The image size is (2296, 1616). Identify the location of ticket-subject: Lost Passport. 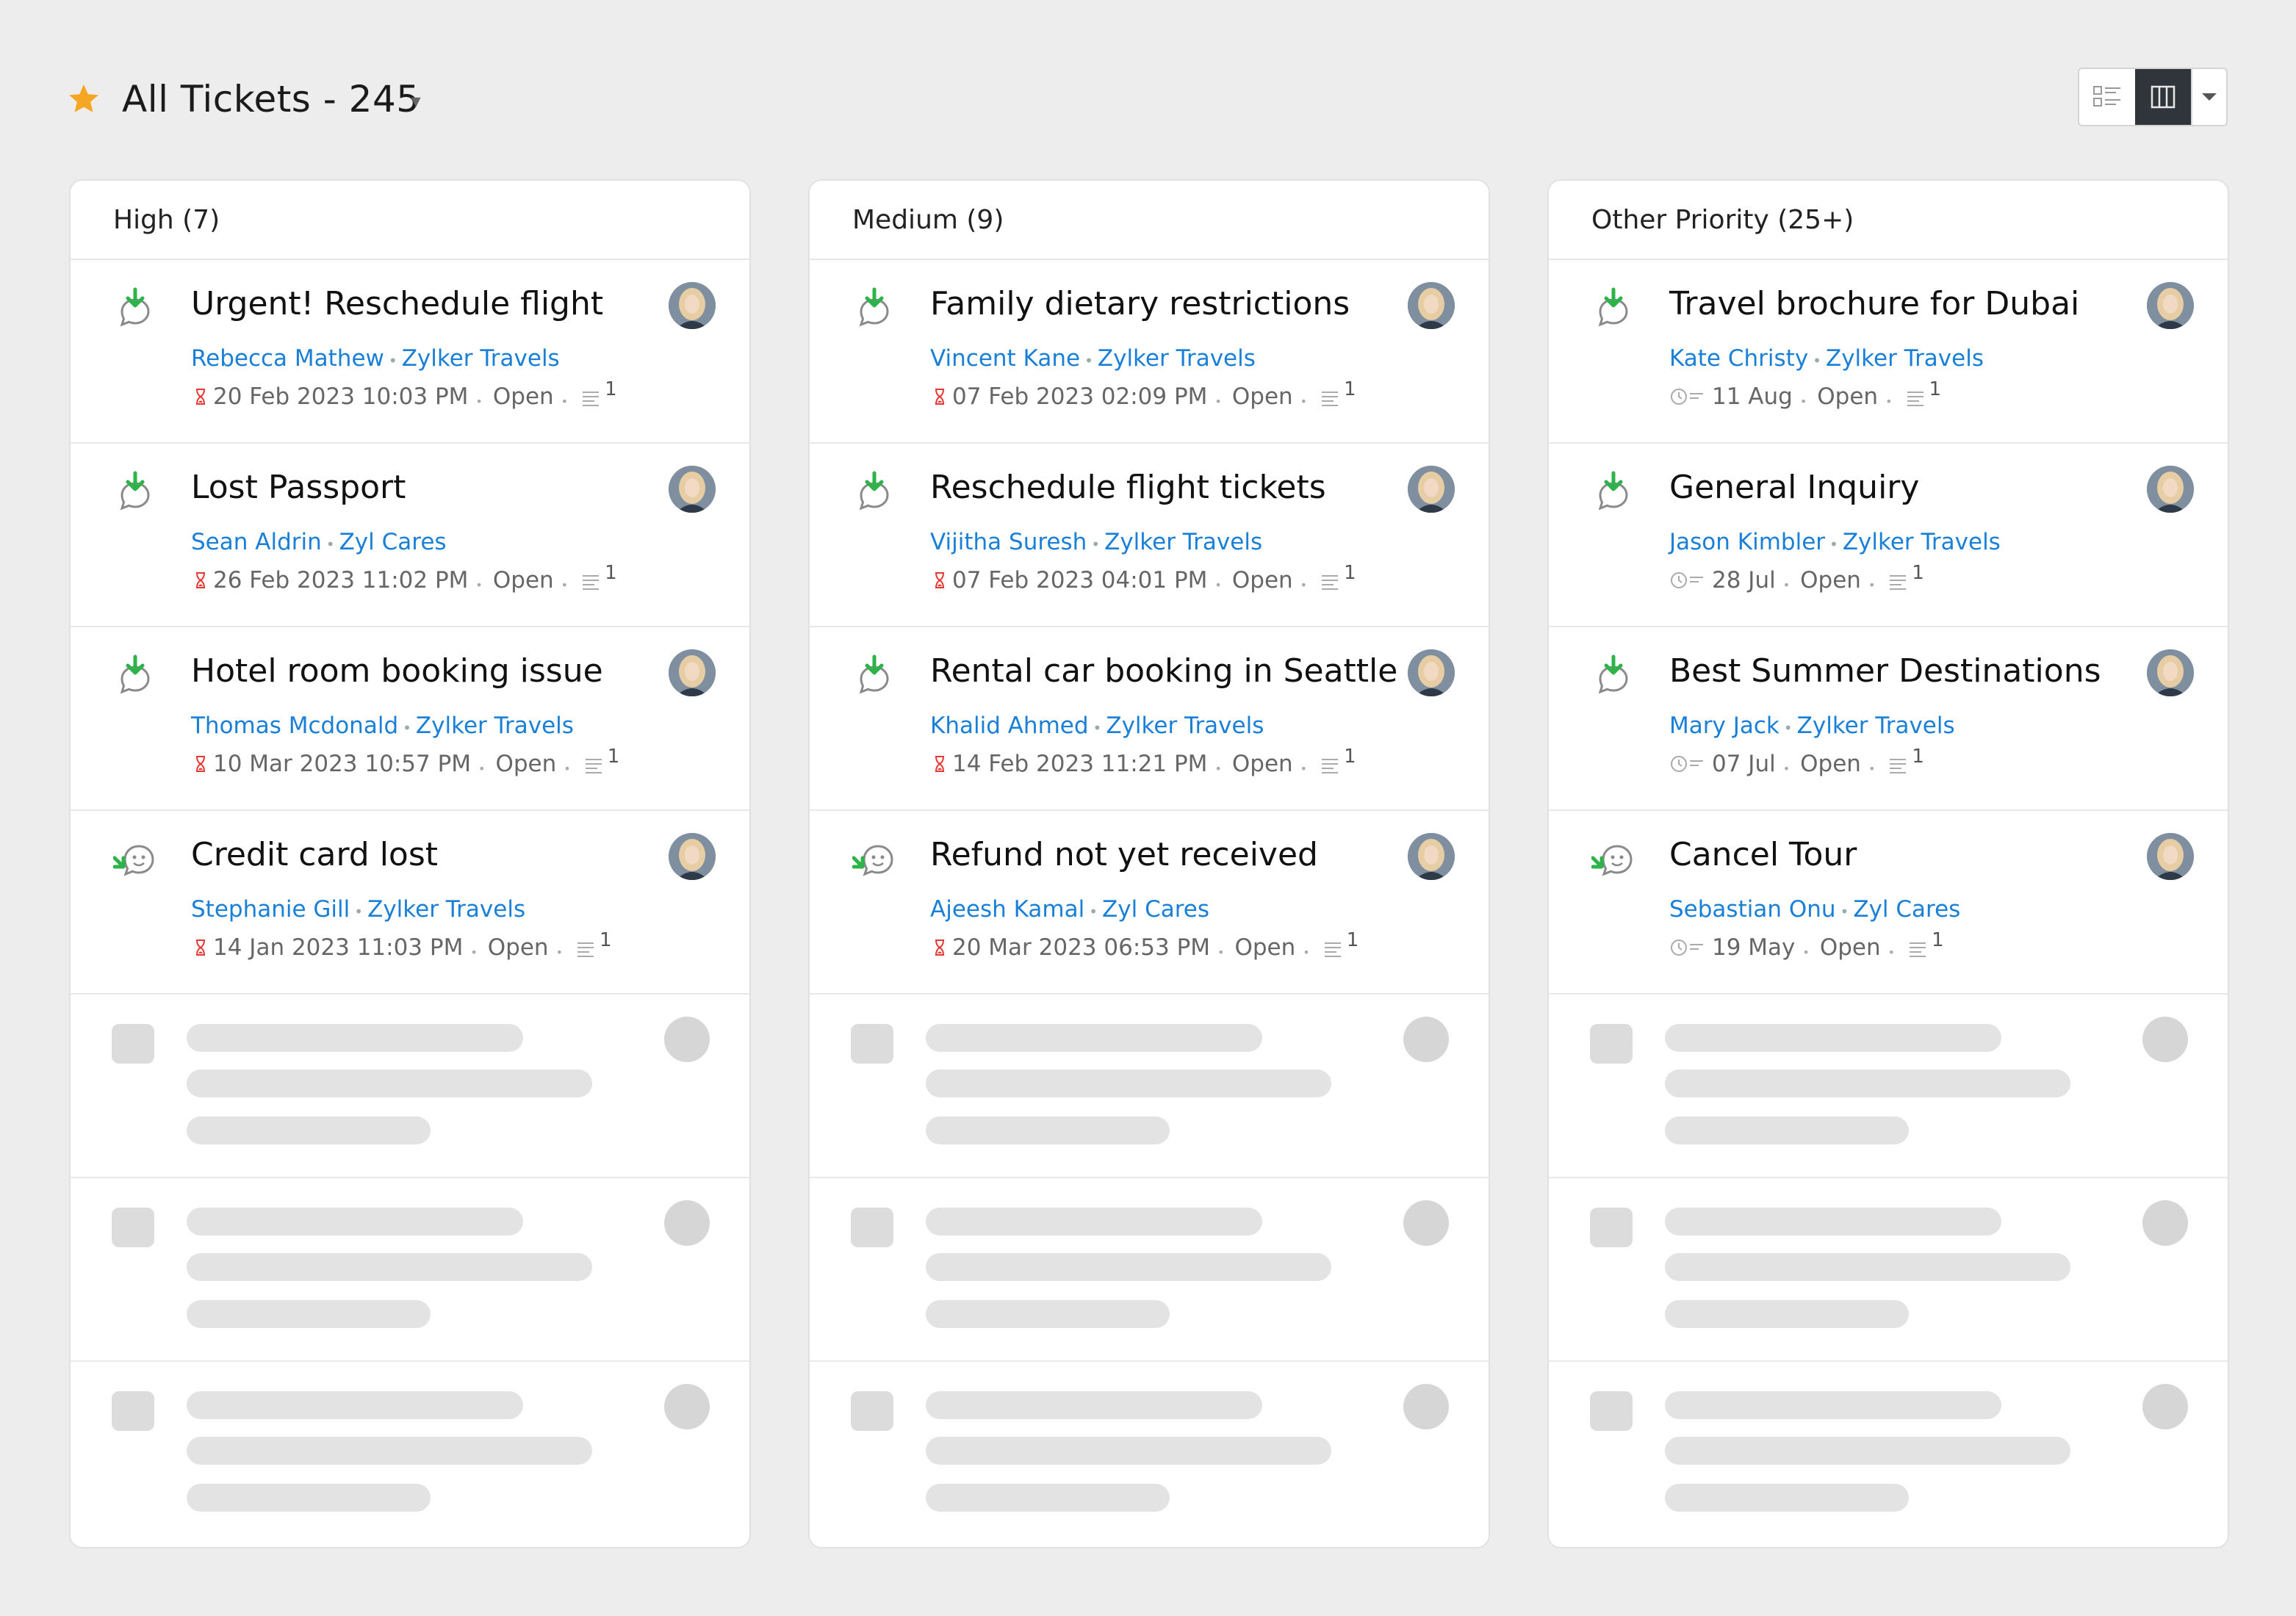
(298, 487).